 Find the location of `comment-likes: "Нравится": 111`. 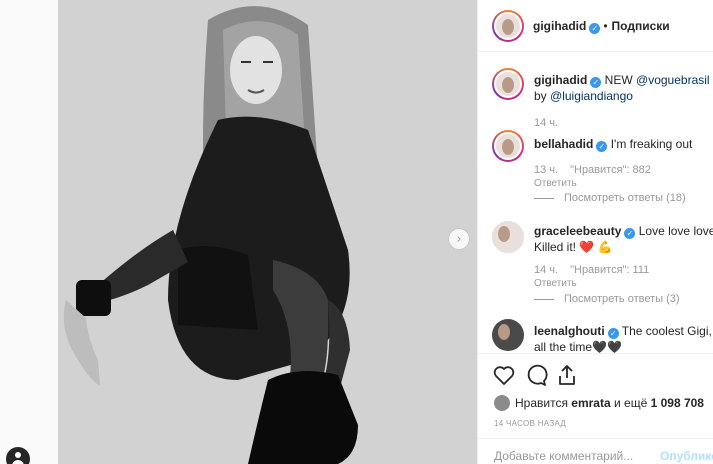

comment-likes: "Нравится": 111 is located at coordinates (609, 270).